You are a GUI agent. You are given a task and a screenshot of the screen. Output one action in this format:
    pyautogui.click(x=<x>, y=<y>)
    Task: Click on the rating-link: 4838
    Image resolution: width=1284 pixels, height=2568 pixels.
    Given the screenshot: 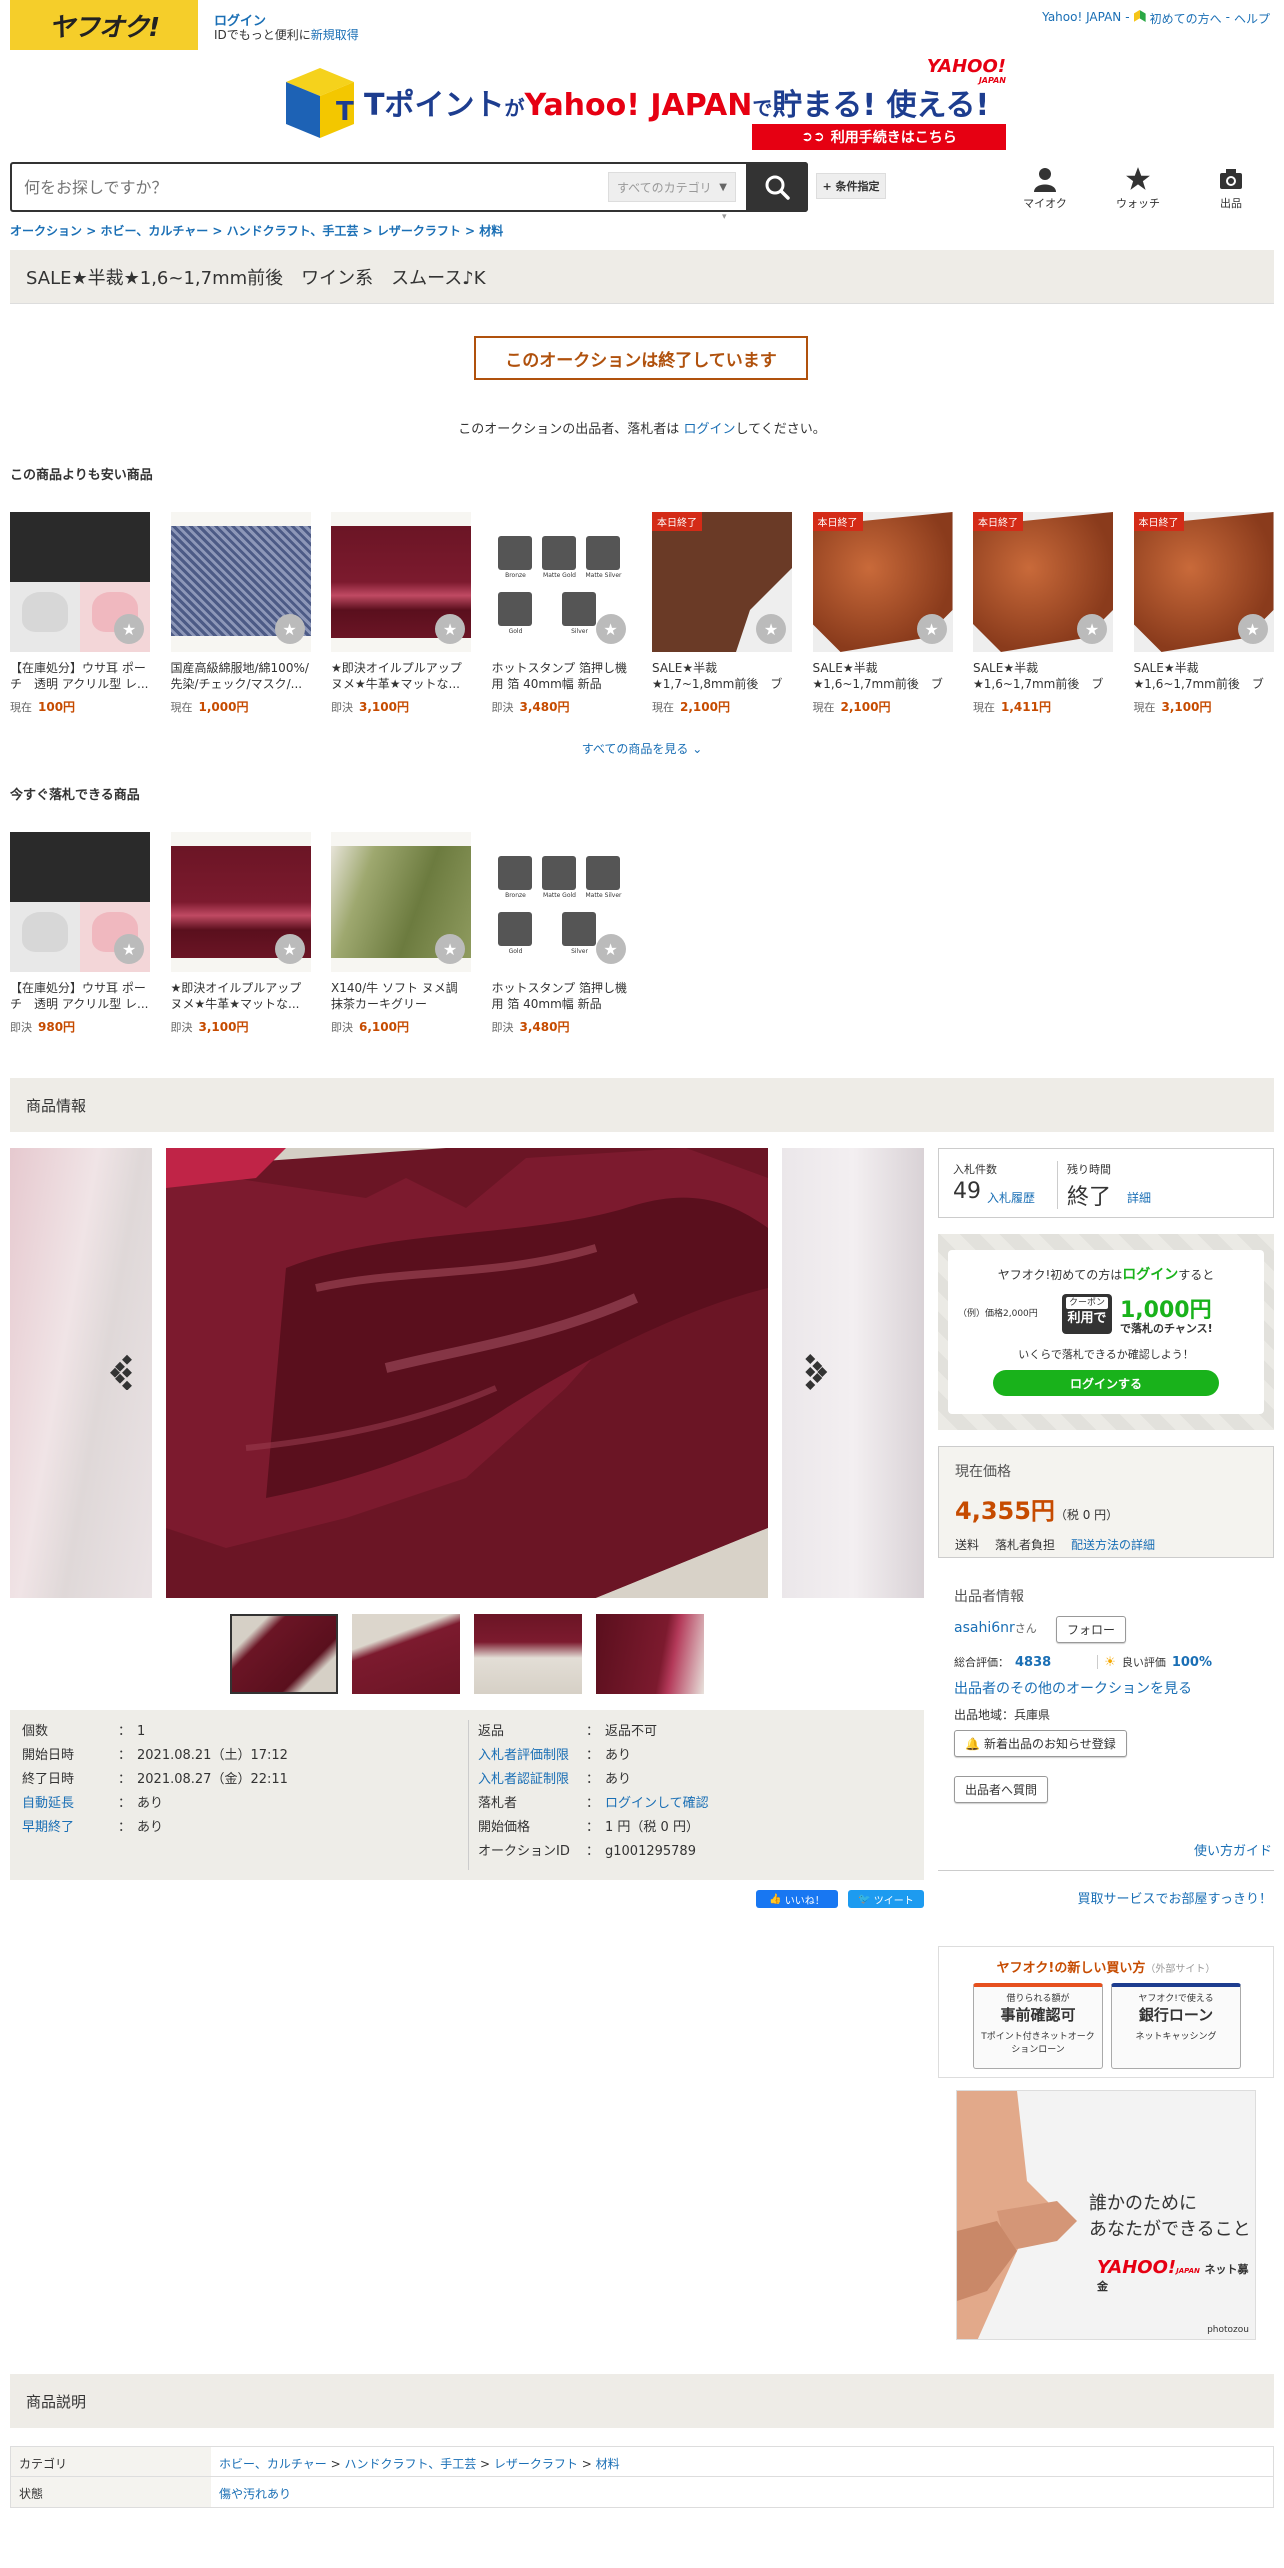 What is the action you would take?
    pyautogui.click(x=1033, y=1662)
    